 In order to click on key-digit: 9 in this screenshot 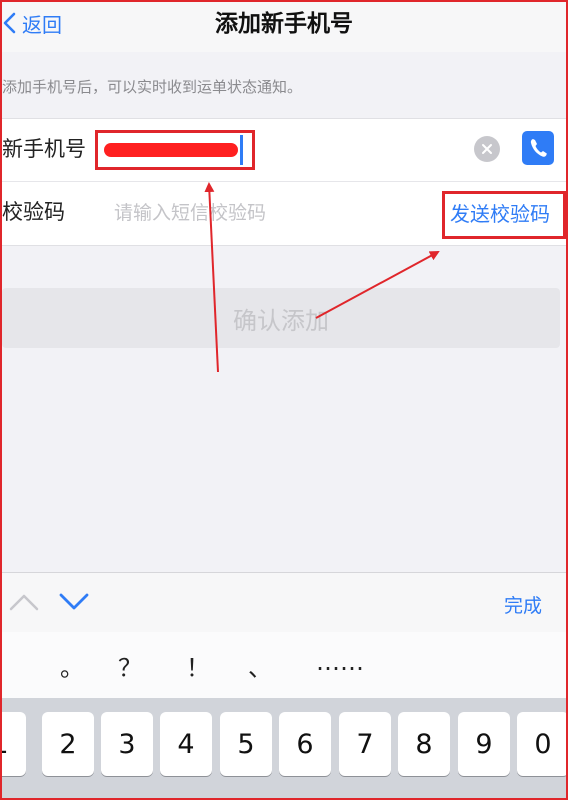, I will do `click(484, 744)`.